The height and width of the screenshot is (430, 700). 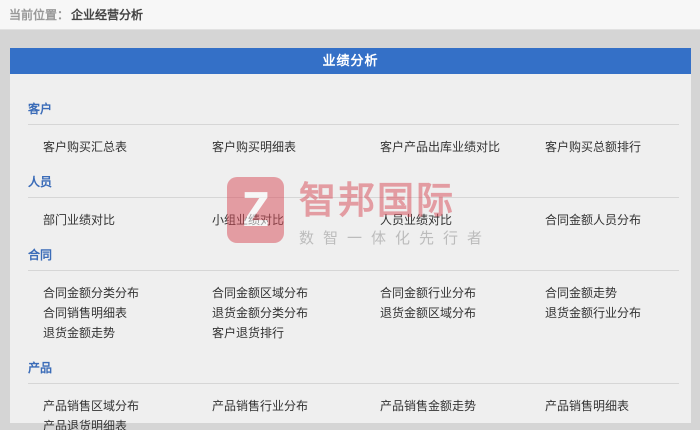 What do you see at coordinates (39, 15) in the screenshot?
I see `breadcrumb-label: 当前位置：` at bounding box center [39, 15].